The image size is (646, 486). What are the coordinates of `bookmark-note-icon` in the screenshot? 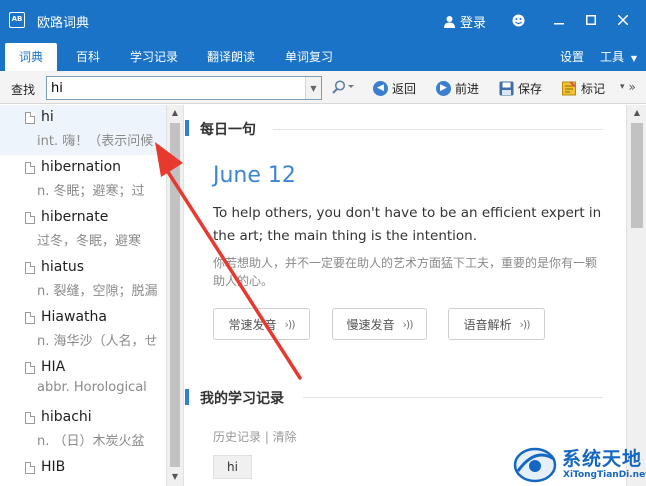 It's located at (569, 88).